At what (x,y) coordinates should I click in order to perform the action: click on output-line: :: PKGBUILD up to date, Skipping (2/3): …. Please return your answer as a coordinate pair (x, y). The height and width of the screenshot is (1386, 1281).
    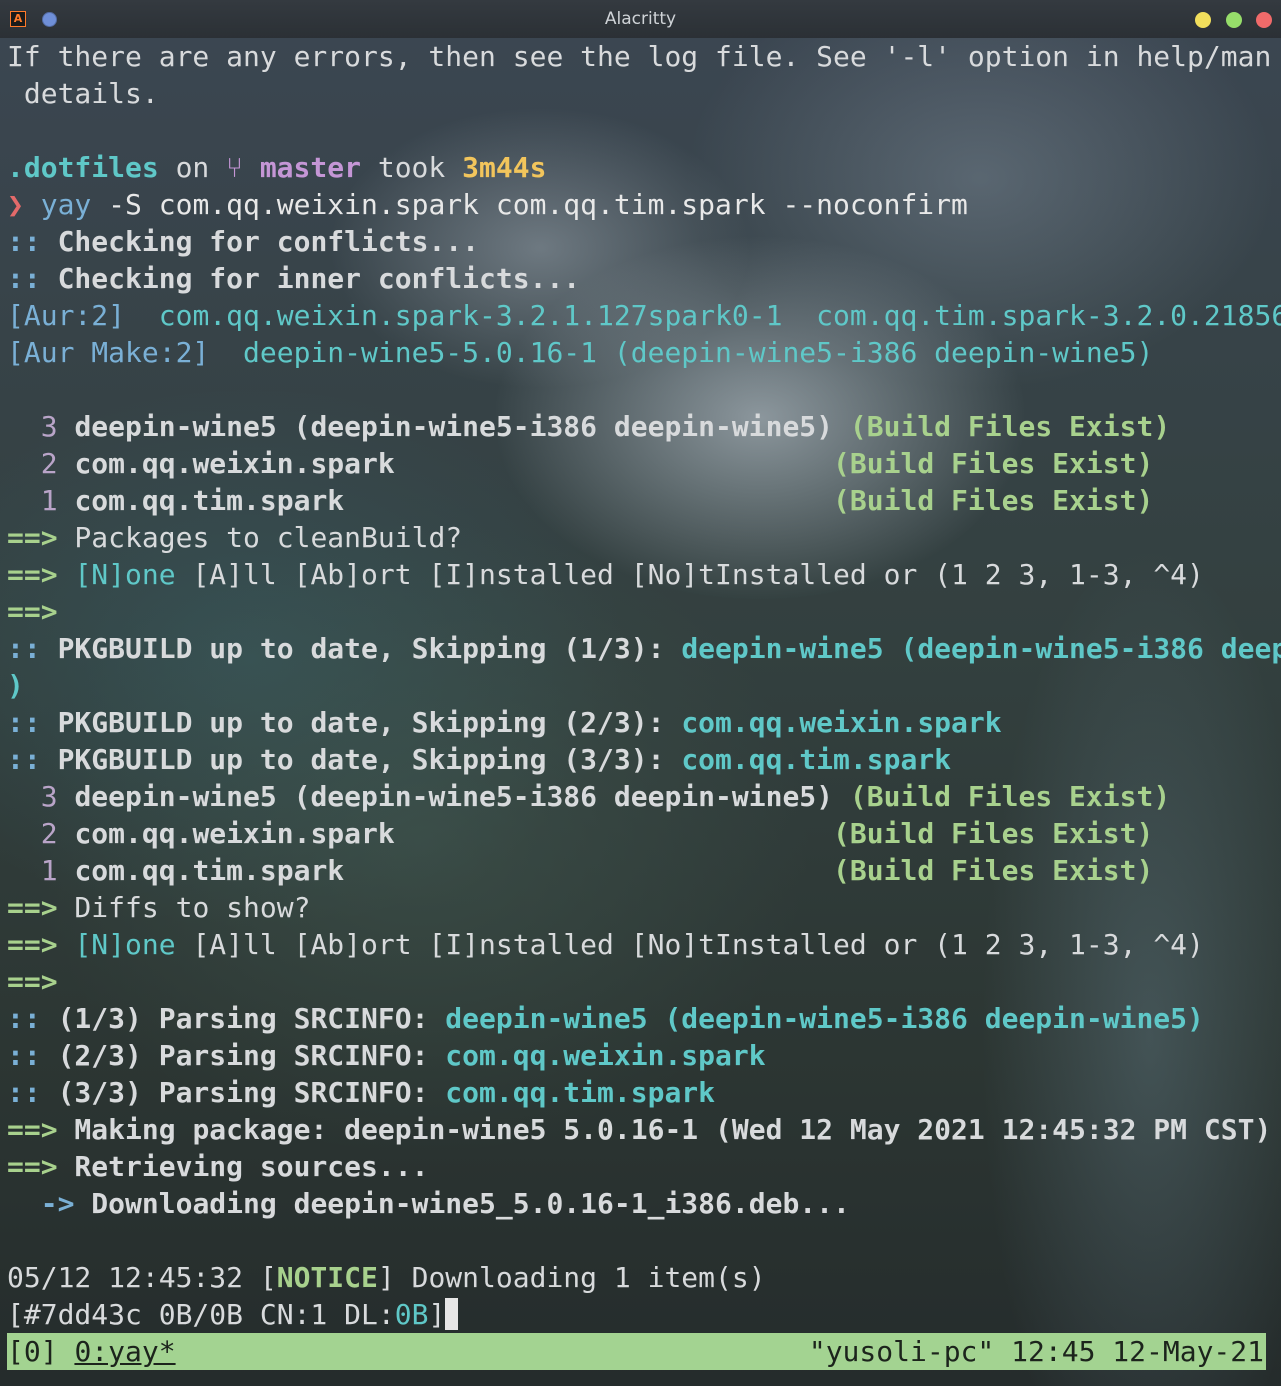
    Looking at the image, I should click on (504, 722).